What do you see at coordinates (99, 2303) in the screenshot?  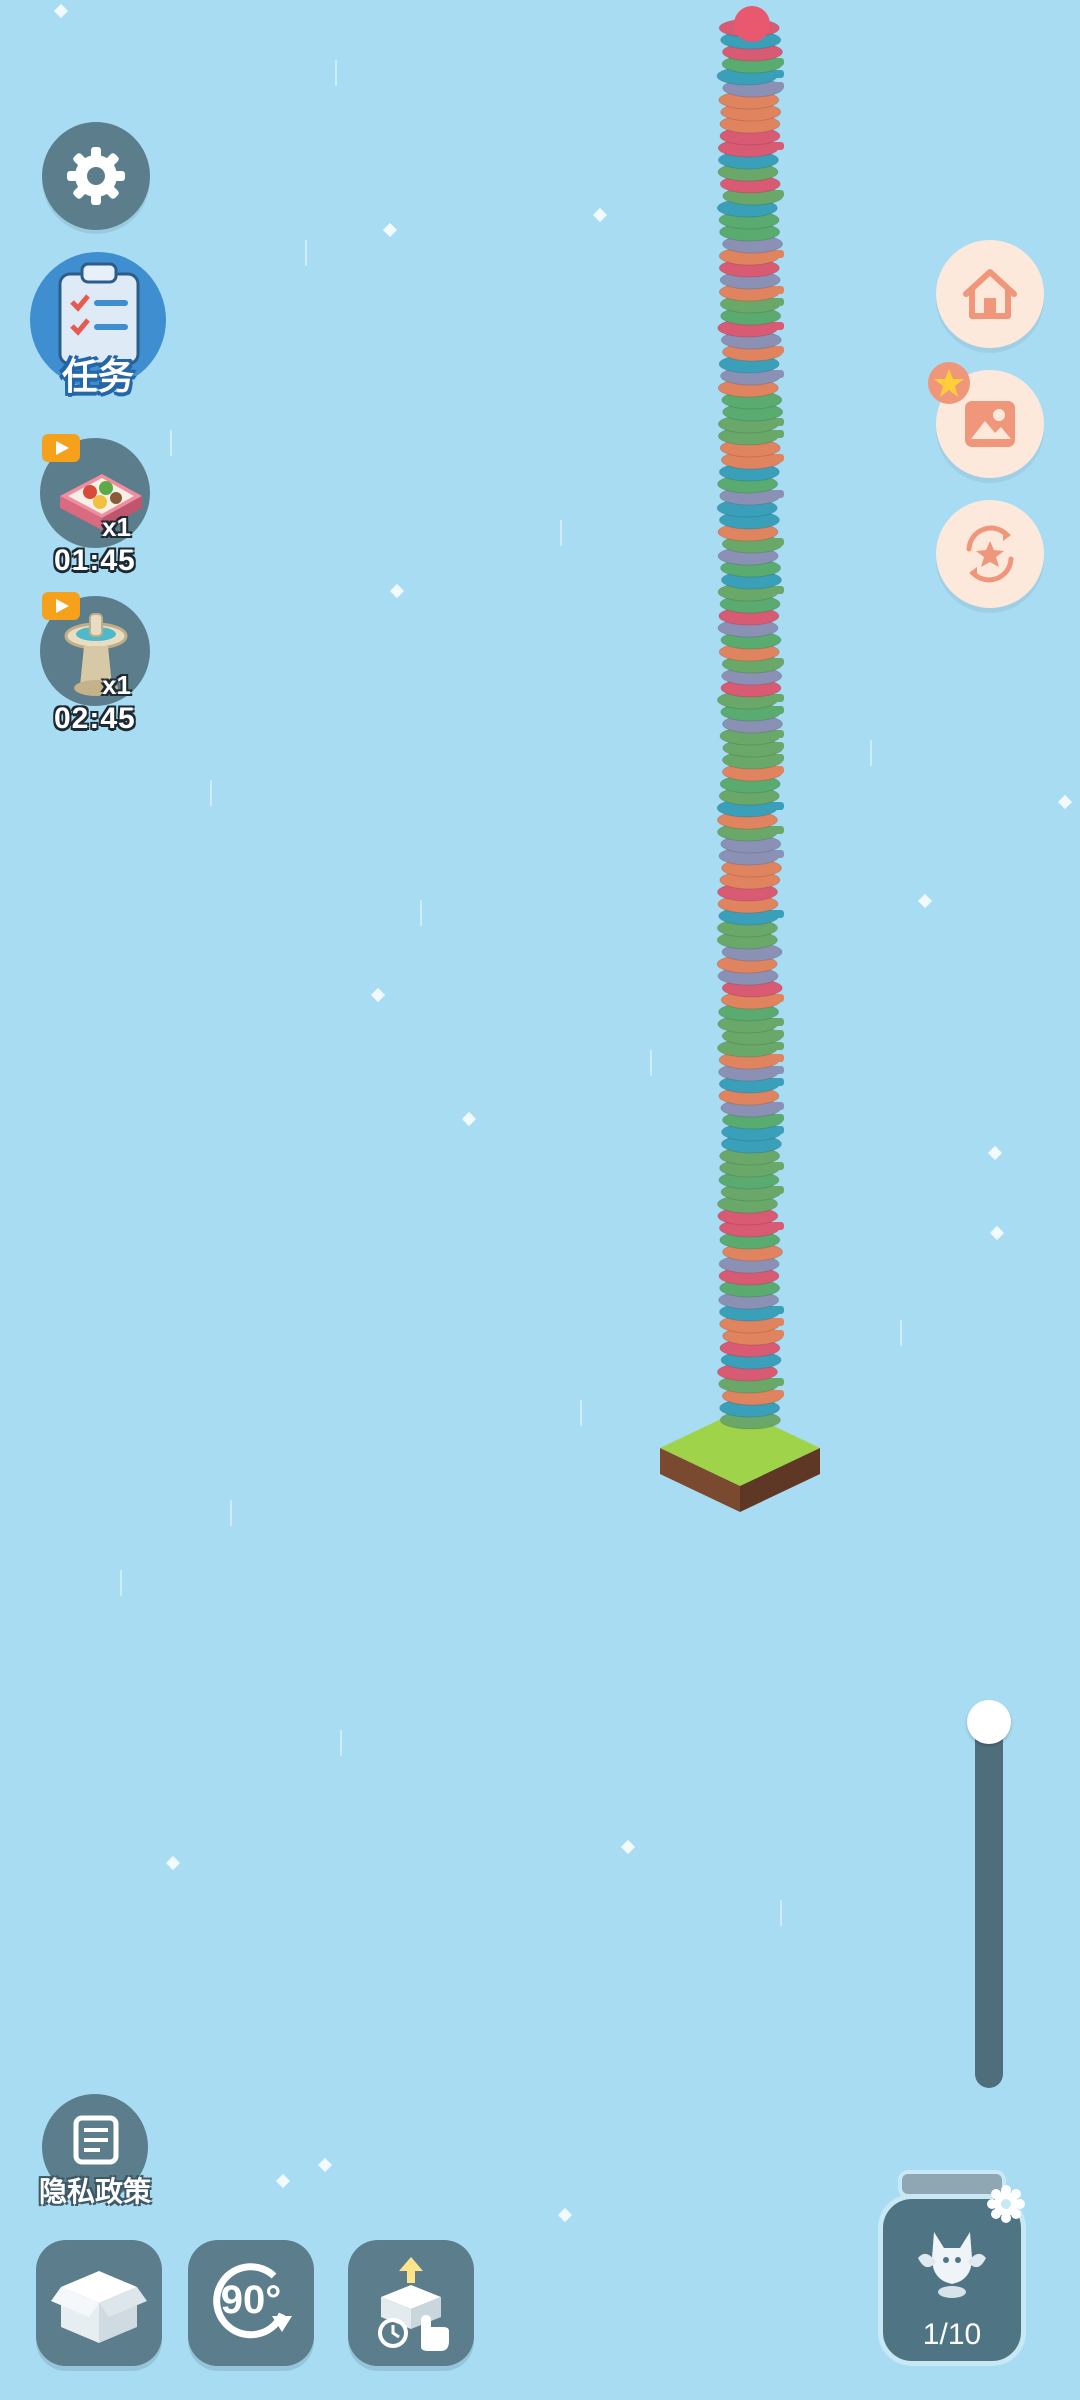 I see `storage-box-button` at bounding box center [99, 2303].